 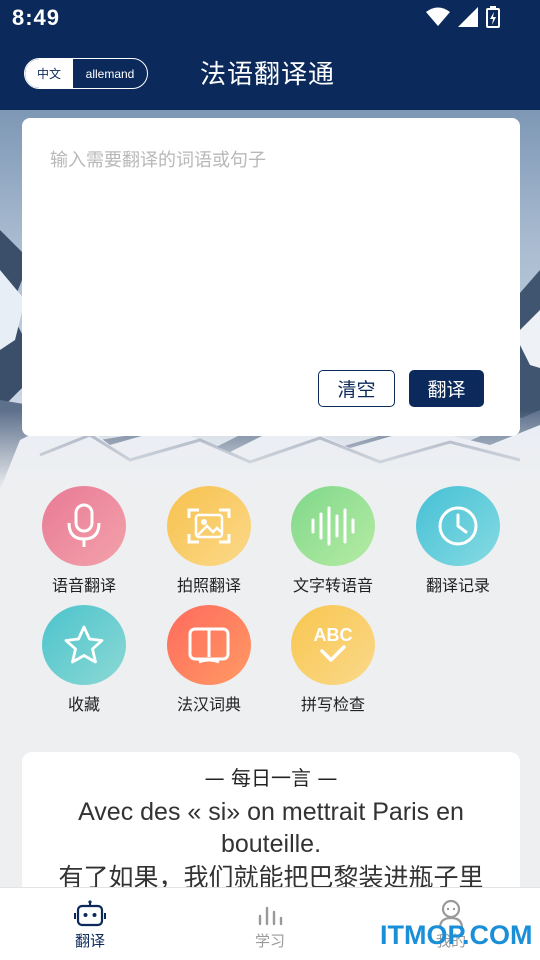 I want to click on svg-text: ABC, so click(x=333, y=635).